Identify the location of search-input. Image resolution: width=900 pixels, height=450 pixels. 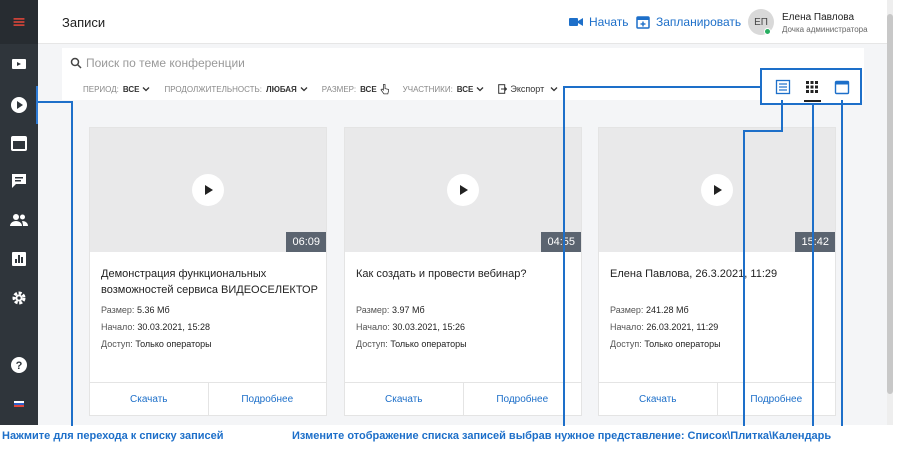
(336, 63).